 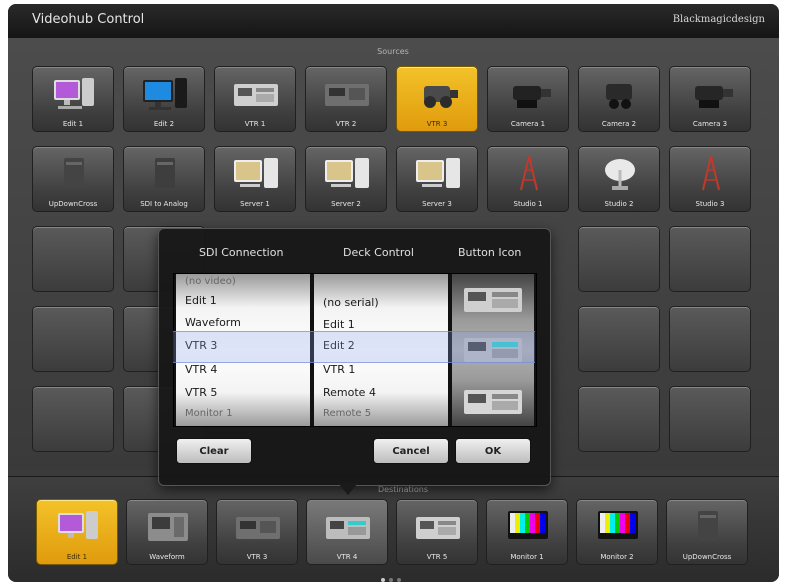 What do you see at coordinates (164, 204) in the screenshot?
I see `source-label: SDI to Analog` at bounding box center [164, 204].